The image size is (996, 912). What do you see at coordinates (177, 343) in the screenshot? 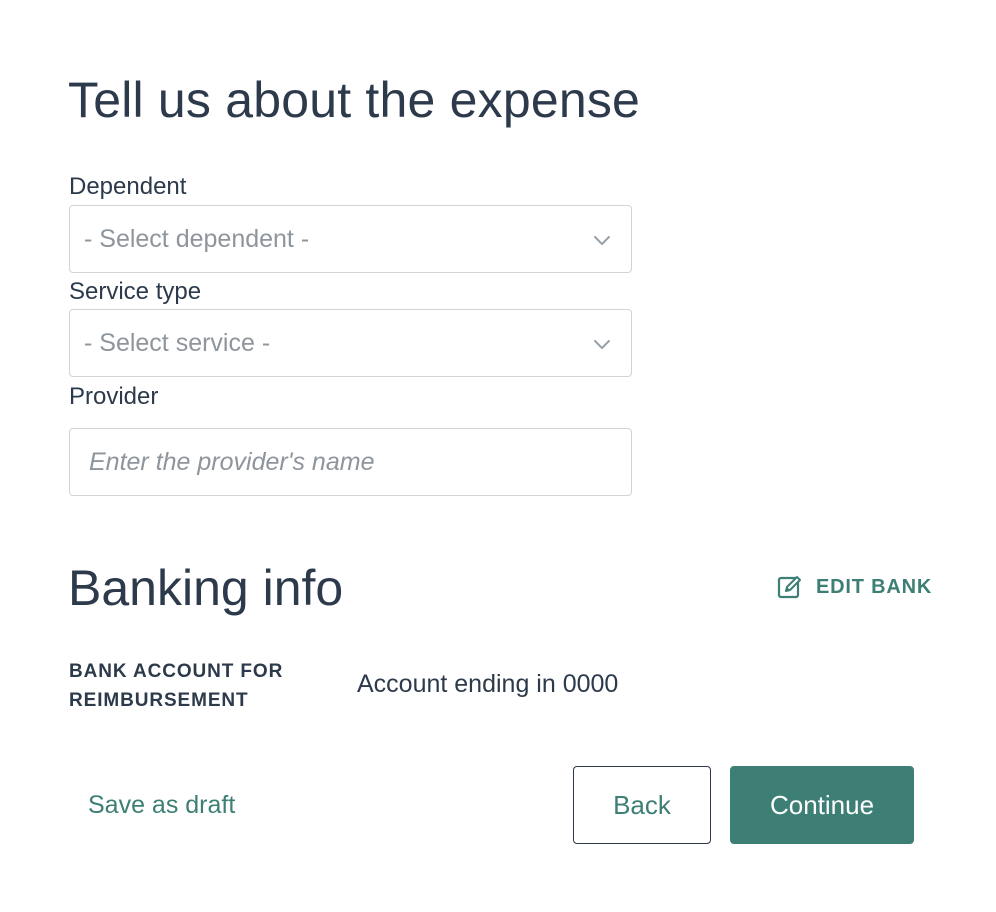
I see `service-type-select-value: - Select service -` at bounding box center [177, 343].